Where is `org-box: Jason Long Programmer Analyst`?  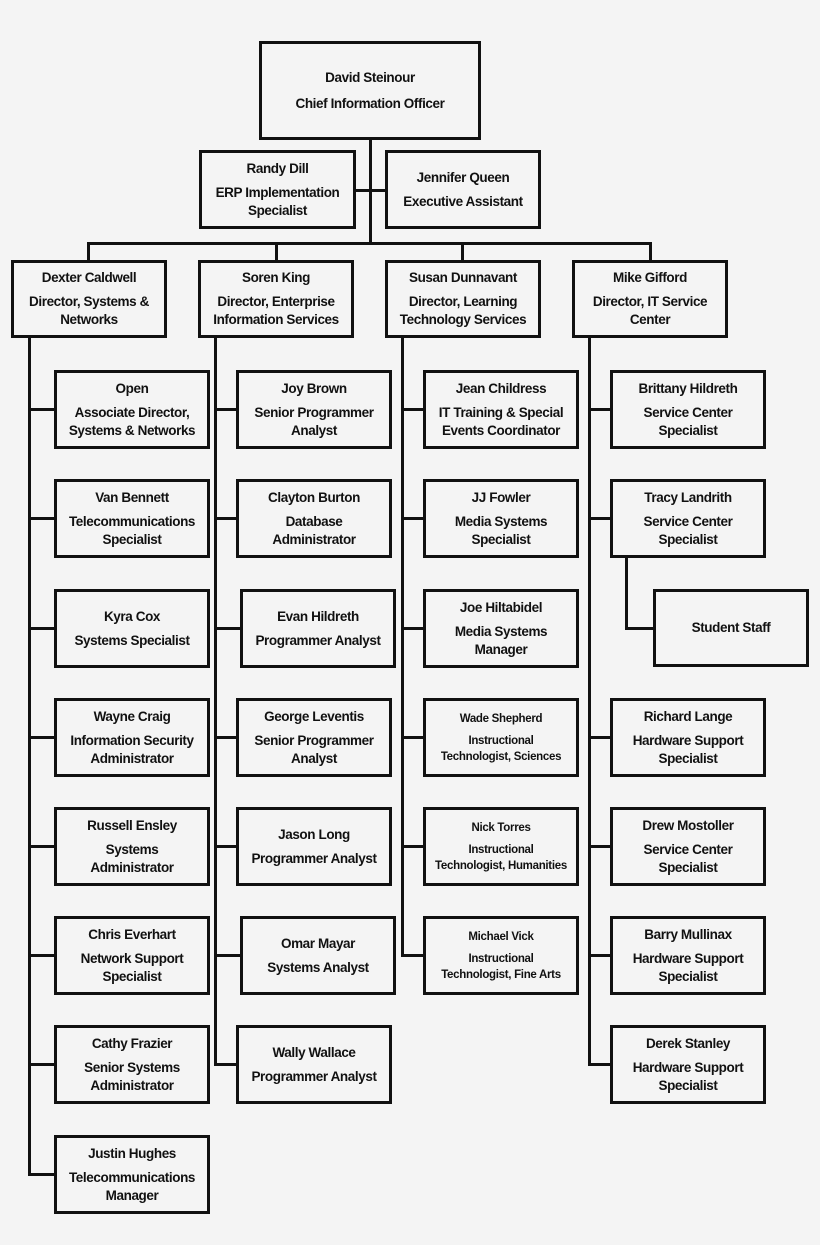
org-box: Jason Long Programmer Analyst is located at coordinates (314, 846).